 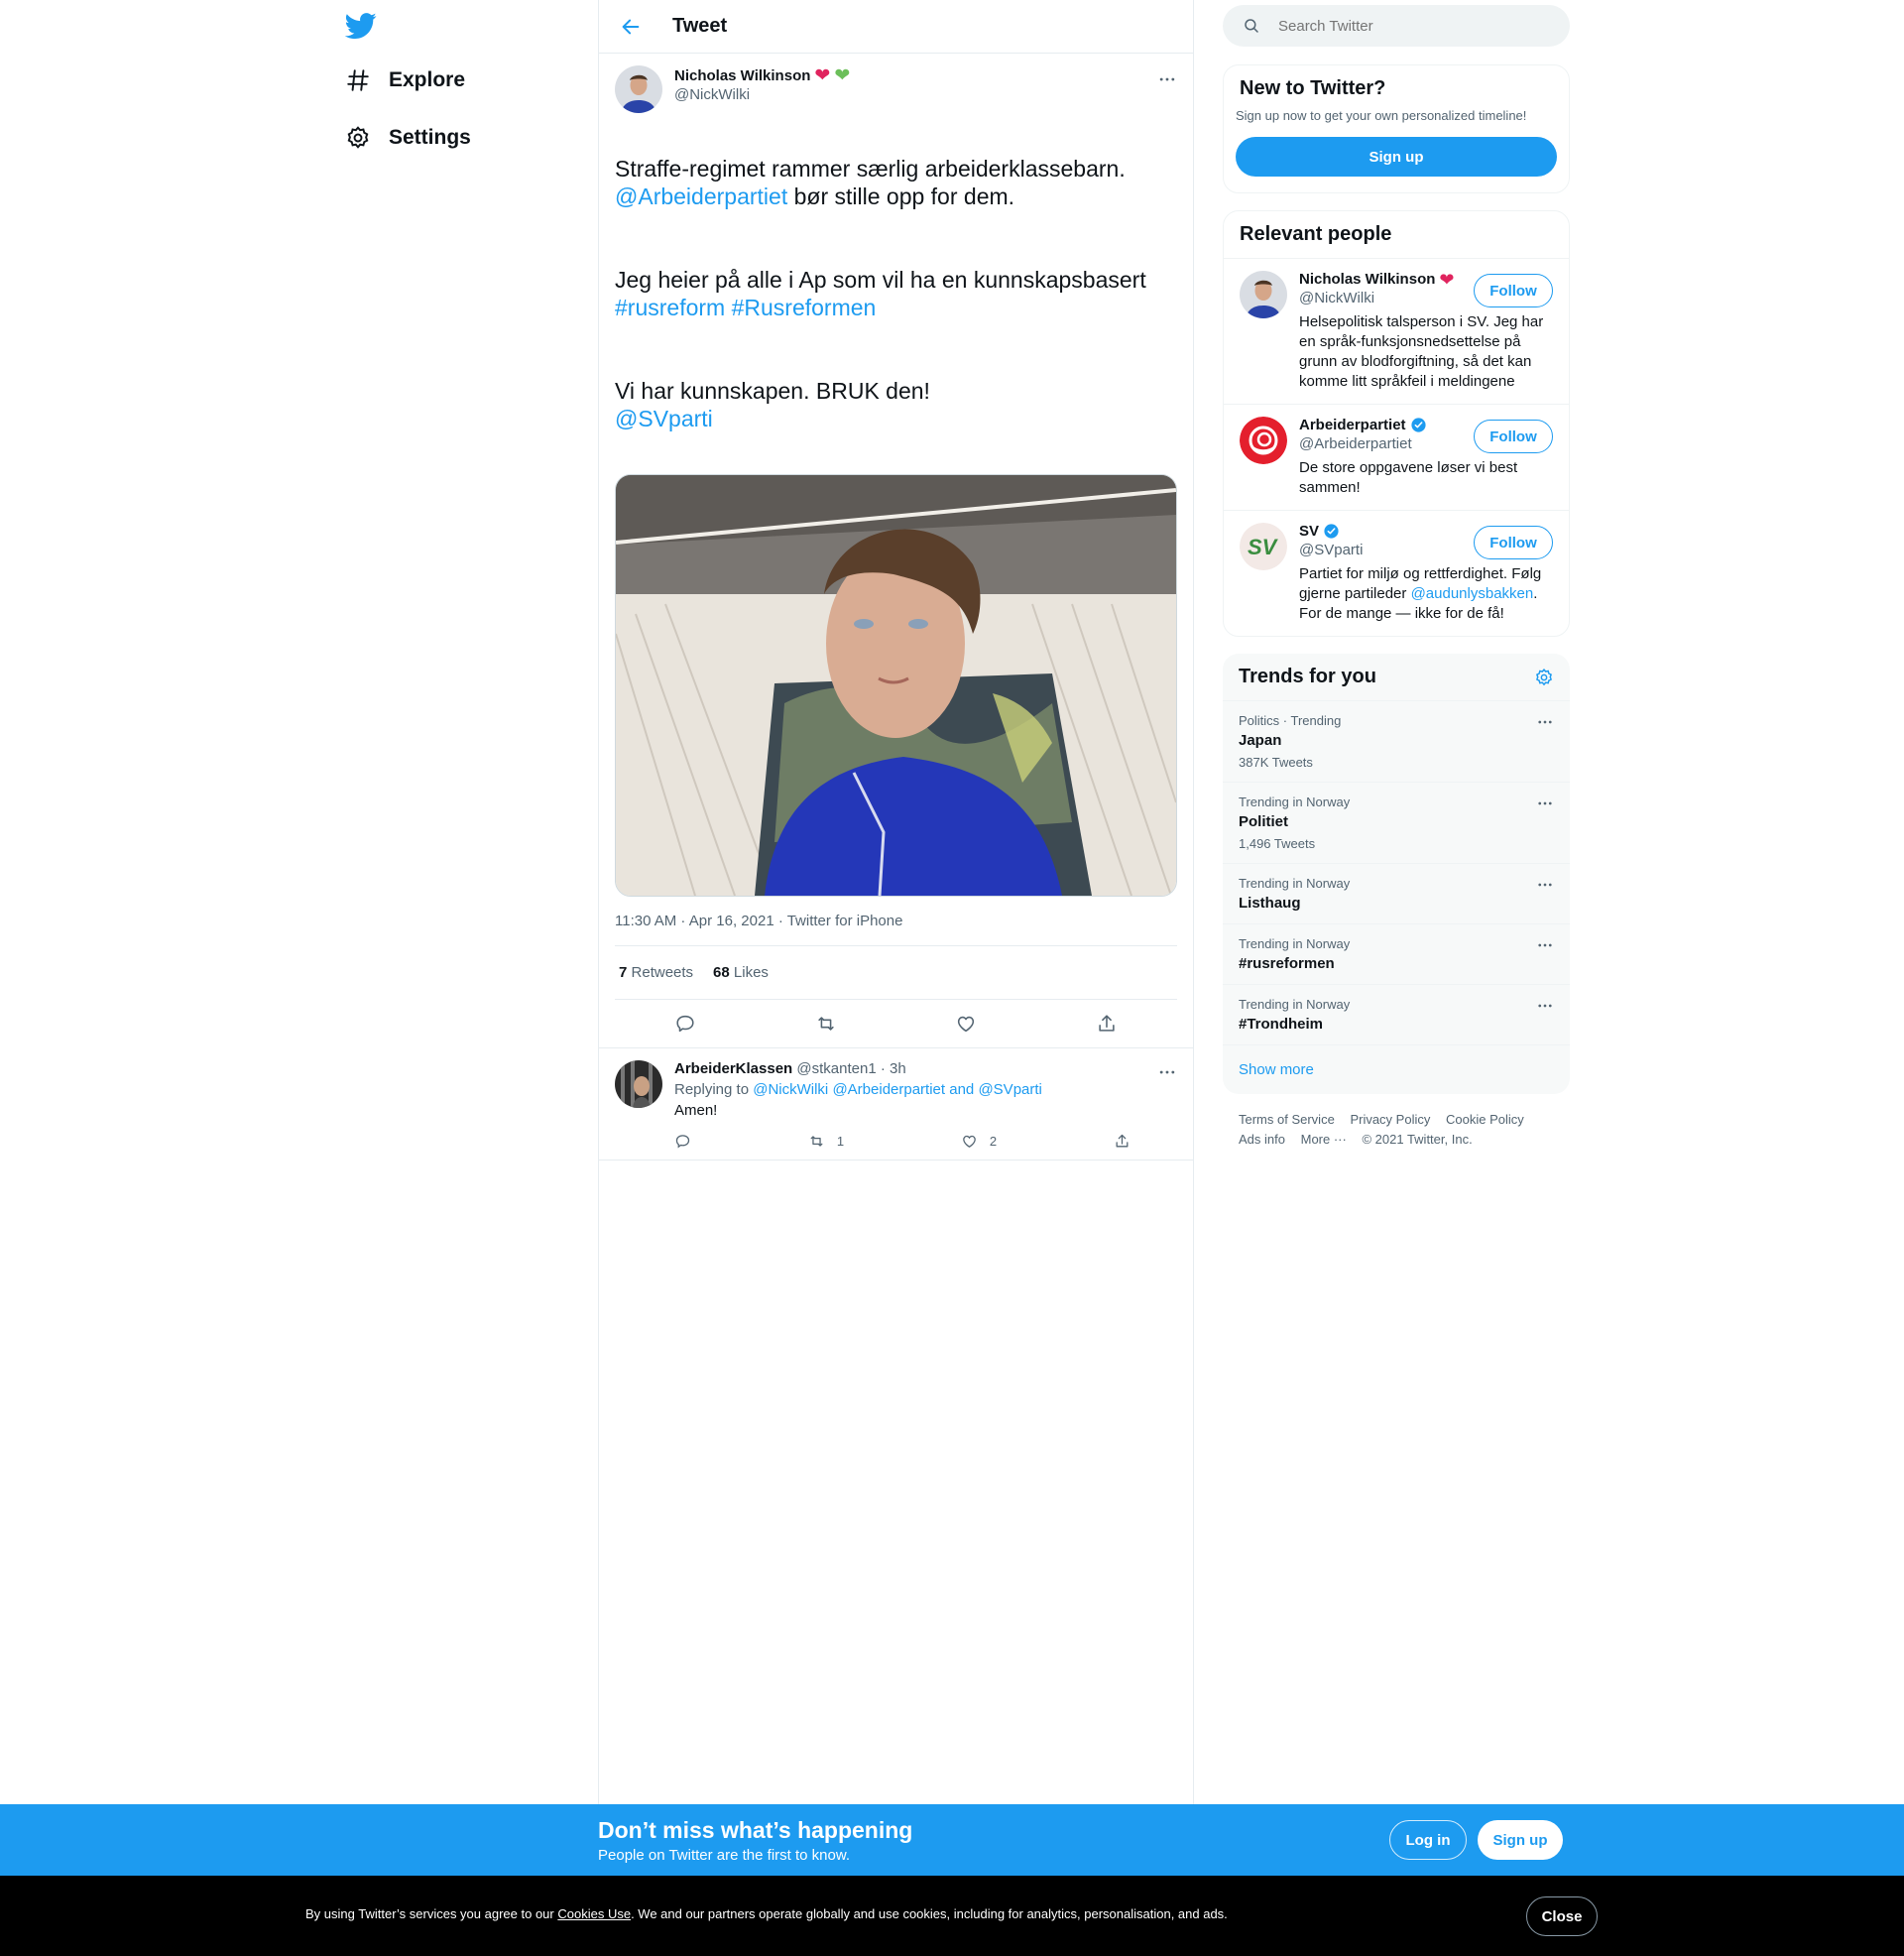 What do you see at coordinates (594, 1913) in the screenshot?
I see `cookies-use-link: Cookies Use` at bounding box center [594, 1913].